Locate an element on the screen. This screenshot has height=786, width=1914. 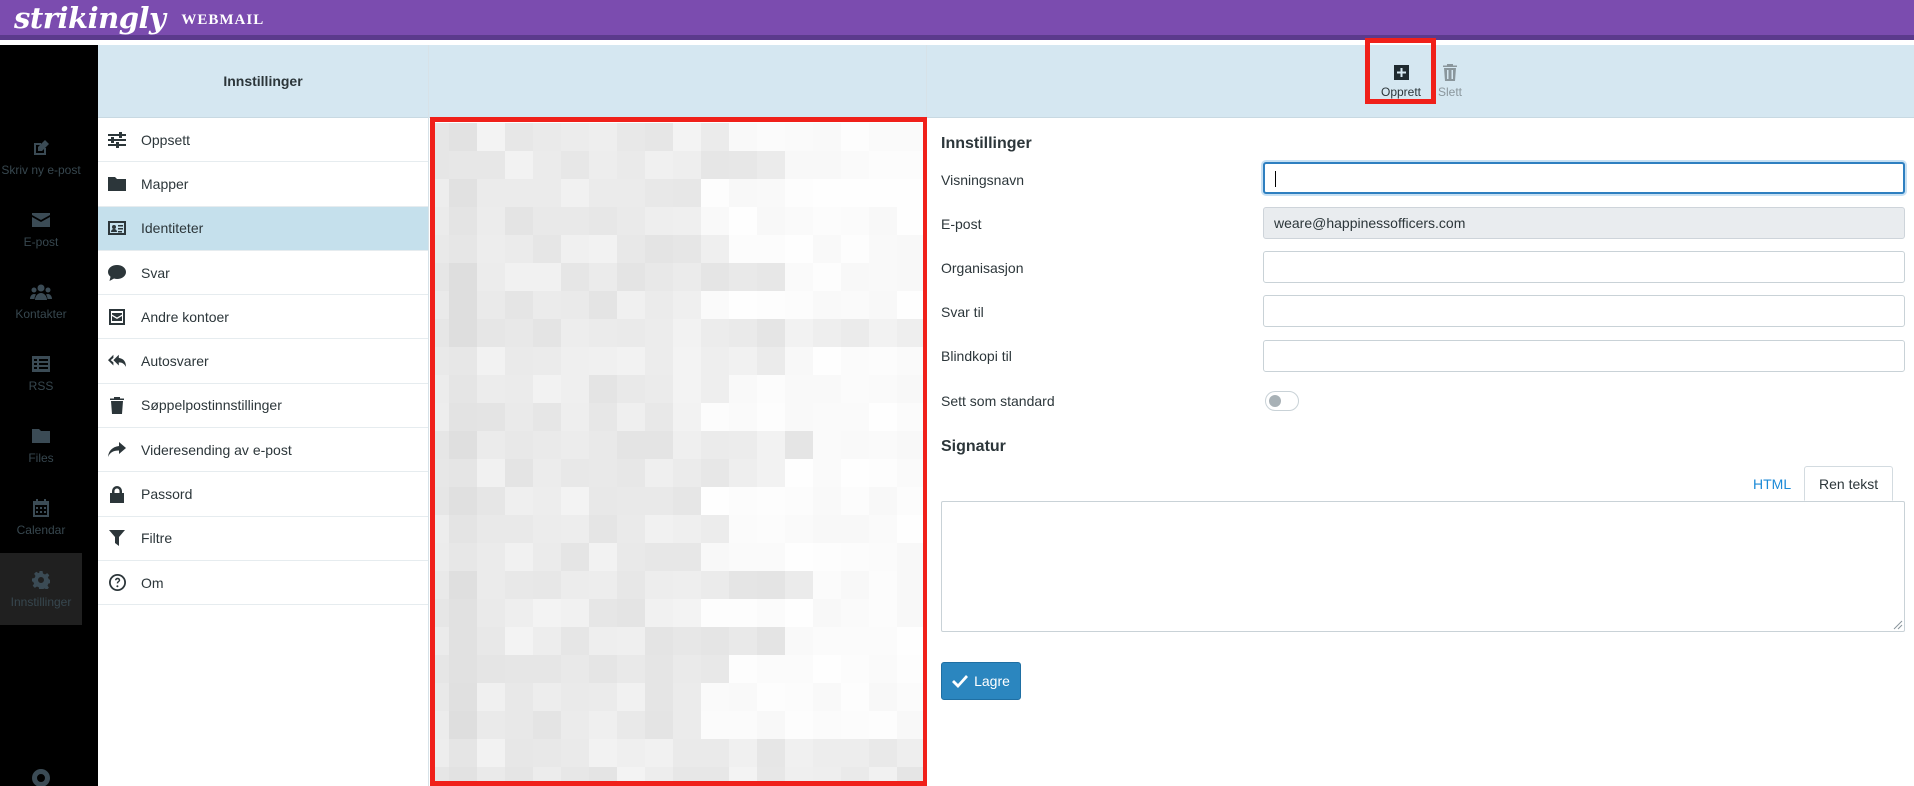
top-bar: strikingly WEBMAIL is located at coordinates (957, 20).